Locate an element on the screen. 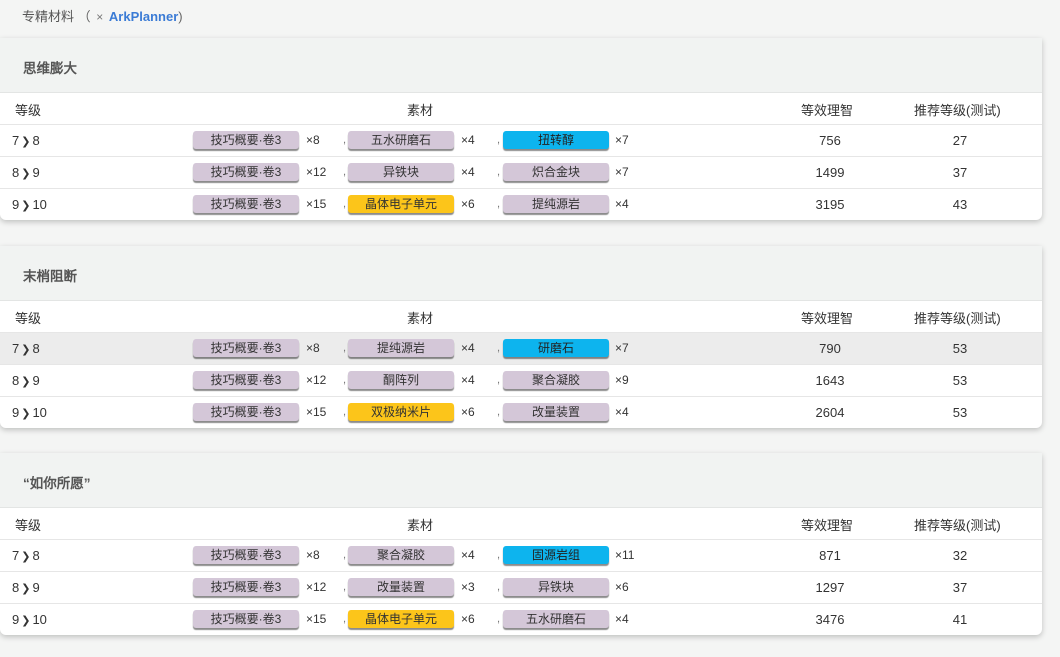 This screenshot has height=657, width=1060. material-chip: 研磨石 is located at coordinates (556, 348).